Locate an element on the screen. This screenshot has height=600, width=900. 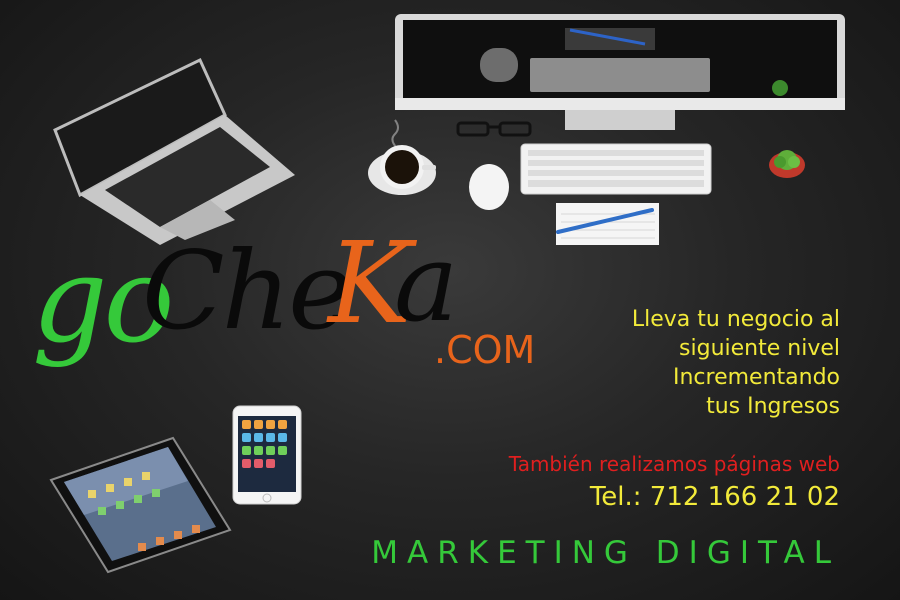
phone-number: Tel.: 712 166 21 02 is located at coordinates (714, 497).